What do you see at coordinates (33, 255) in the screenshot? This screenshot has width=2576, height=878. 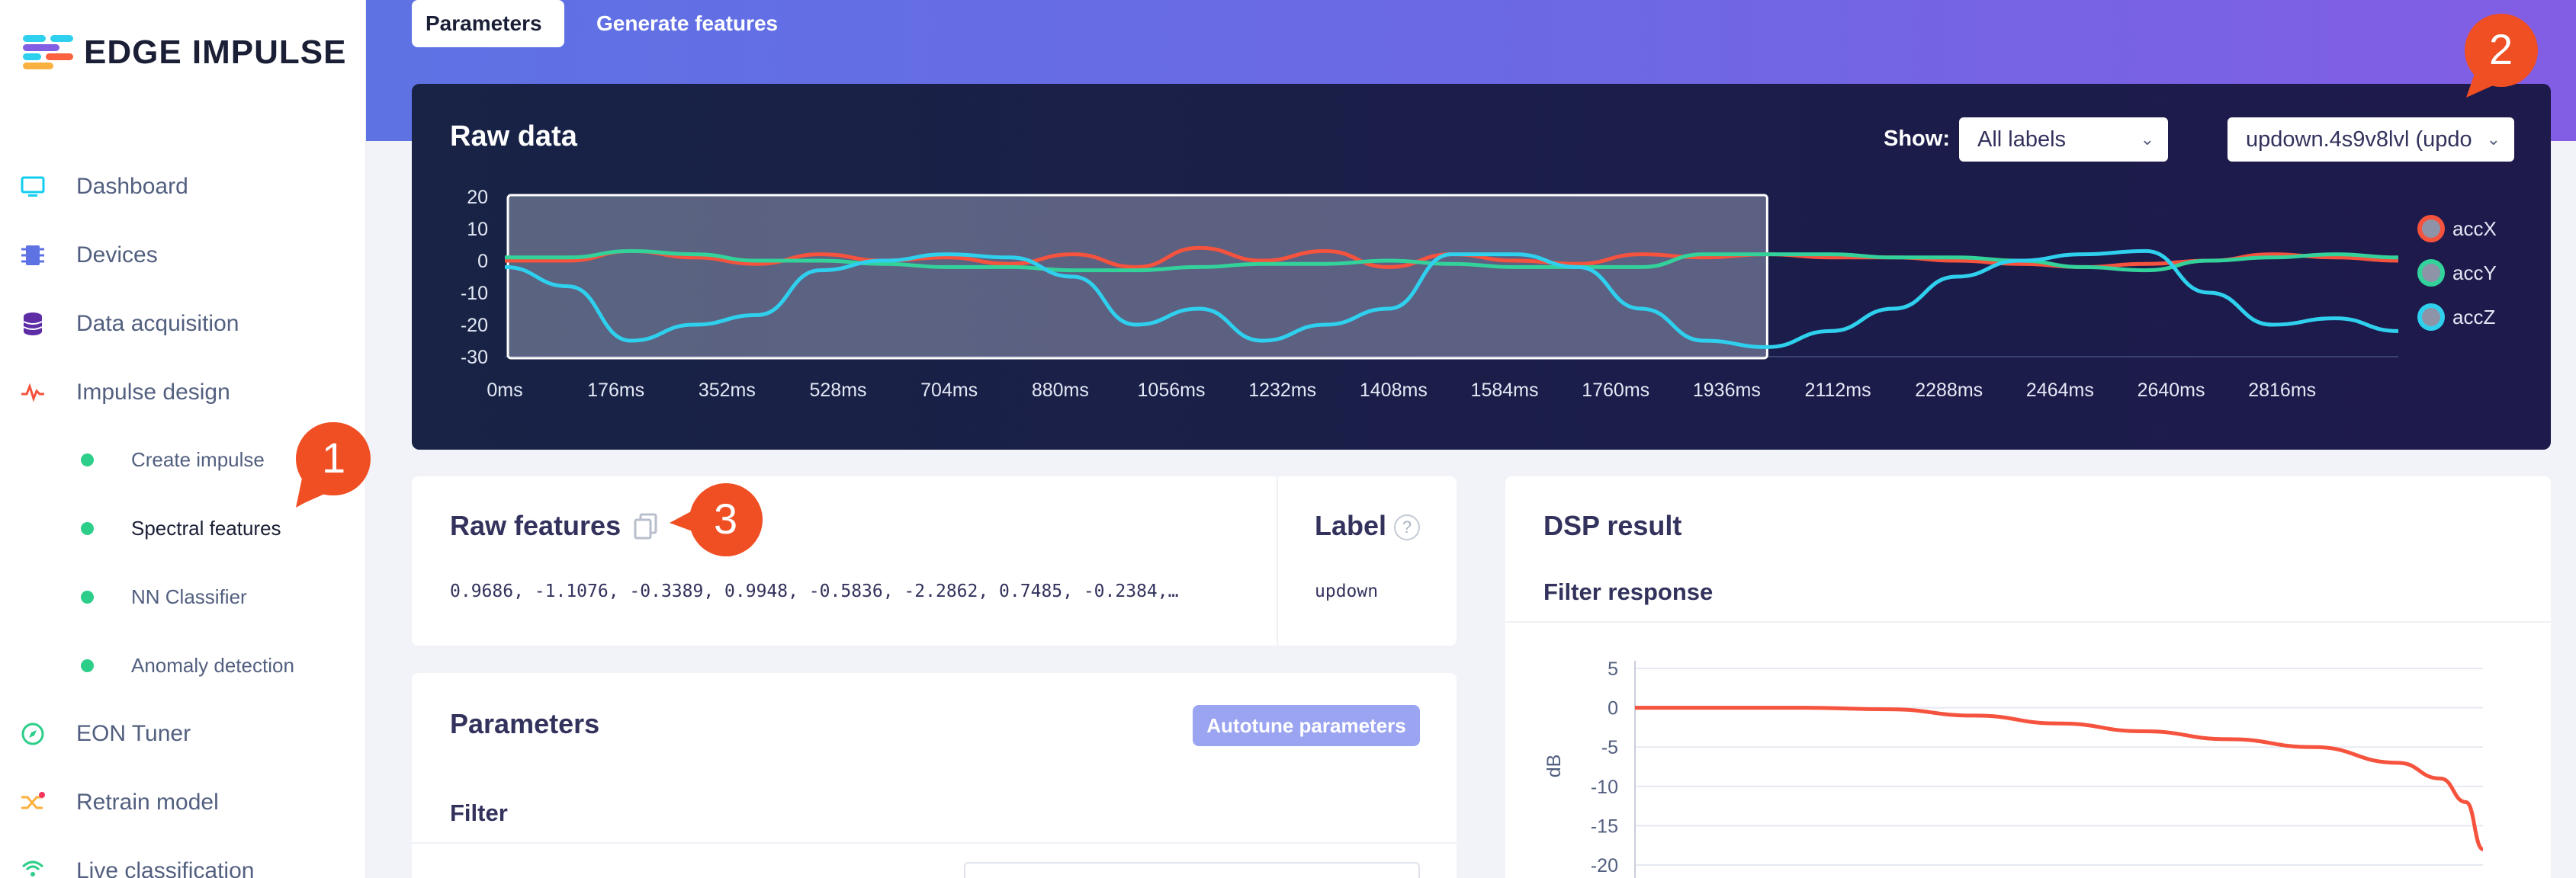 I see `chip-icon` at bounding box center [33, 255].